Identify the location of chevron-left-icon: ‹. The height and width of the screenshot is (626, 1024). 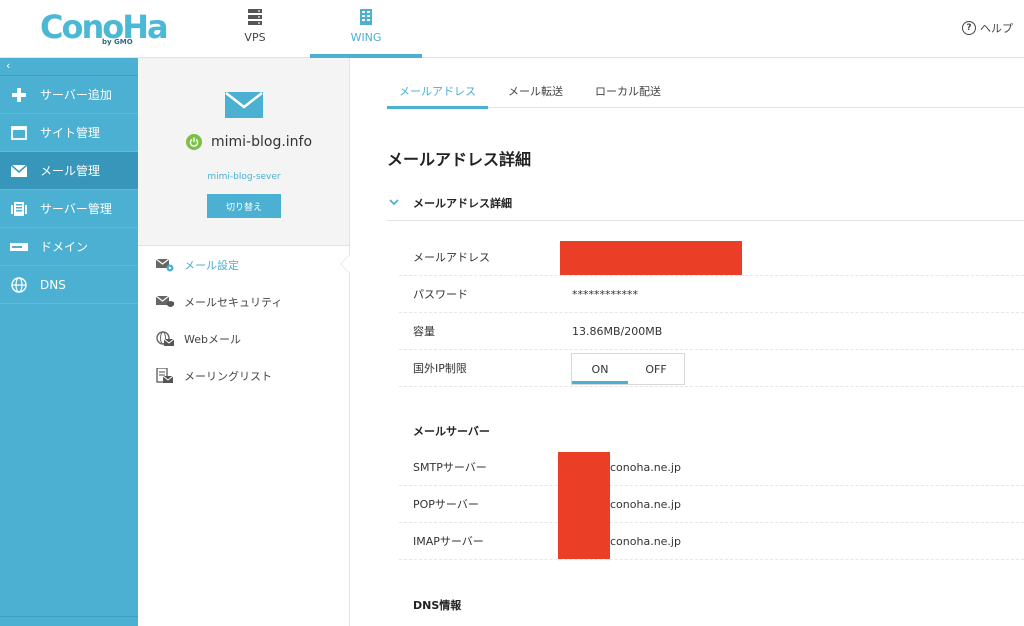
(8, 65).